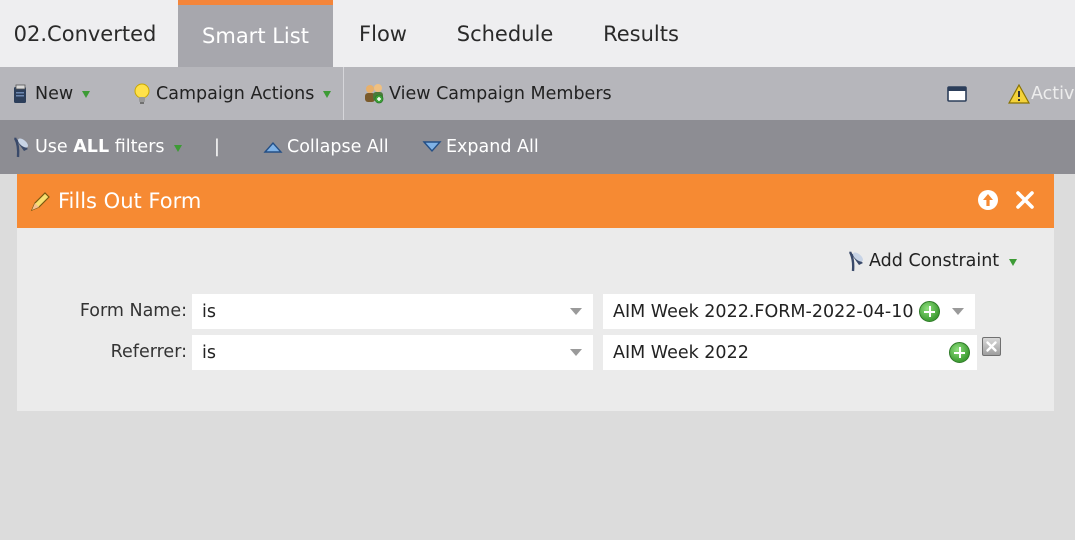  What do you see at coordinates (790, 352) in the screenshot?
I see `referrer-value-input: AIM Week 2022` at bounding box center [790, 352].